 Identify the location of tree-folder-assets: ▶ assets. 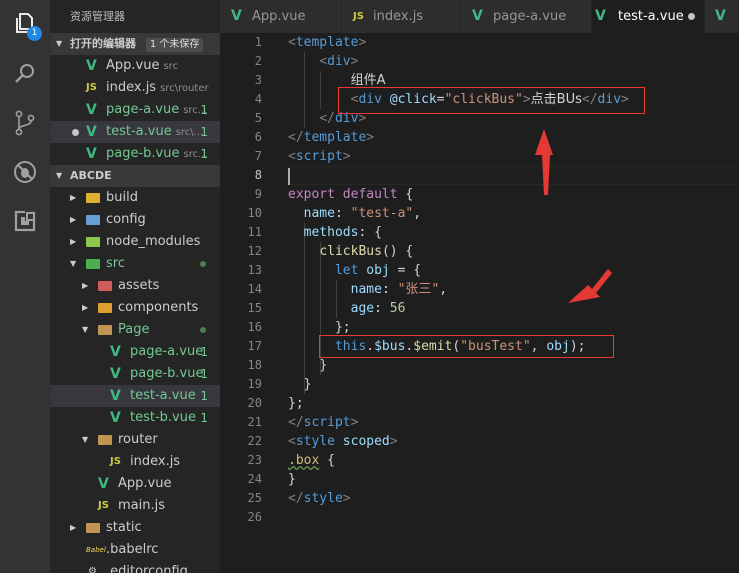
(135, 286).